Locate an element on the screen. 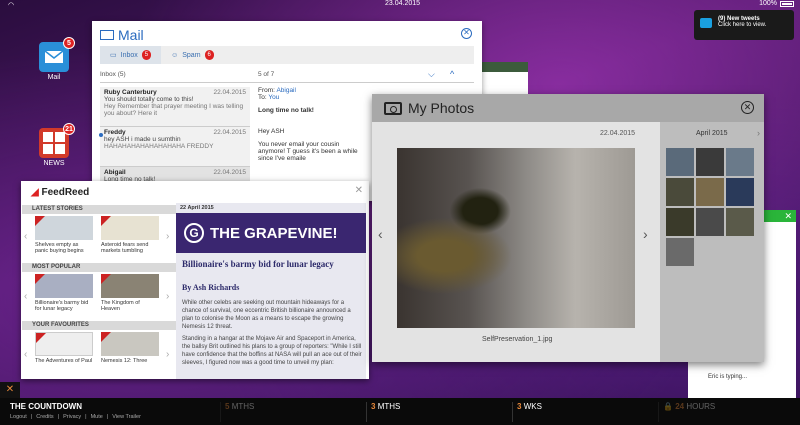 The height and width of the screenshot is (425, 800). camera-icon is located at coordinates (393, 108).